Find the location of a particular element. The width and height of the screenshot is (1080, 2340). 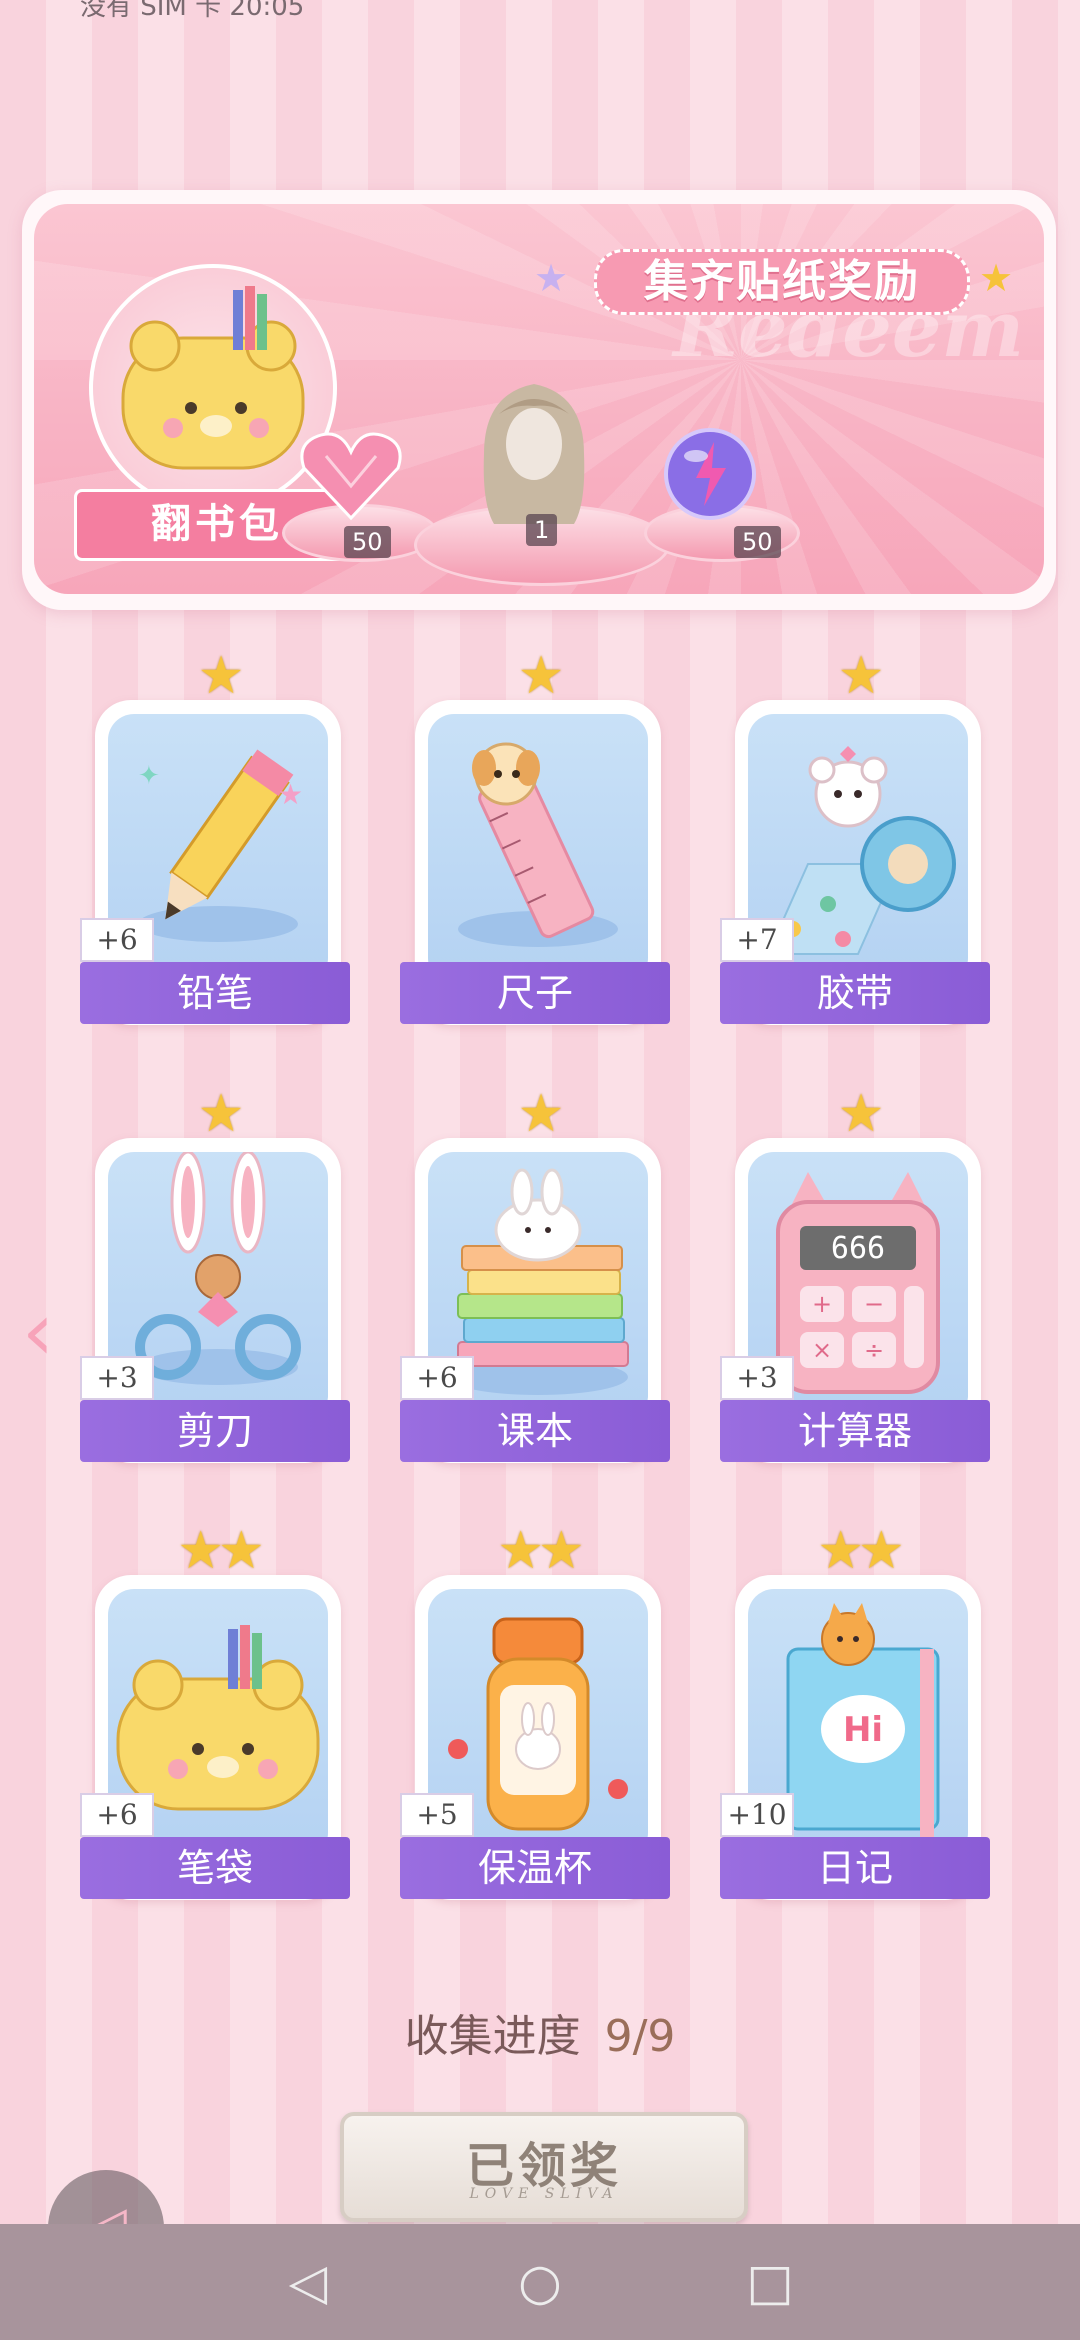

sticker-card-tape: ★ +7 胶带 is located at coordinates (855, 835).